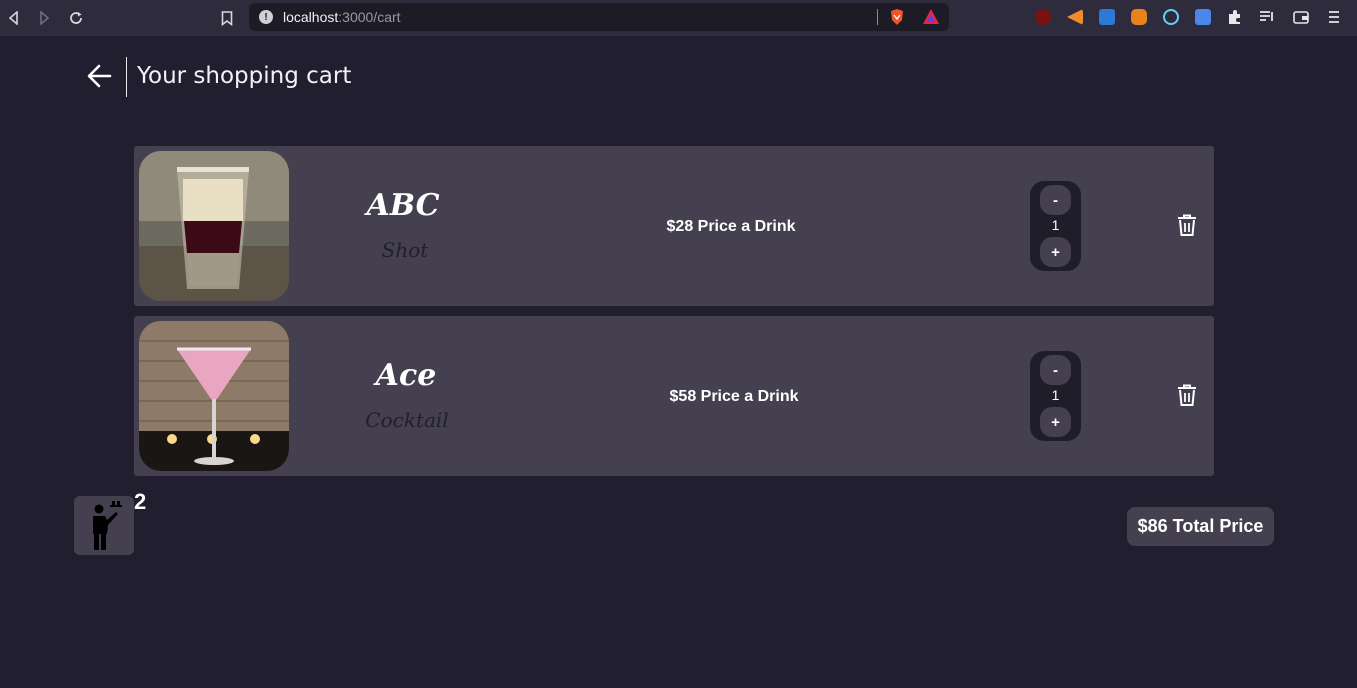 This screenshot has width=1357, height=688. Describe the element at coordinates (1171, 17) in the screenshot. I see `react-devtools-icon` at that location.